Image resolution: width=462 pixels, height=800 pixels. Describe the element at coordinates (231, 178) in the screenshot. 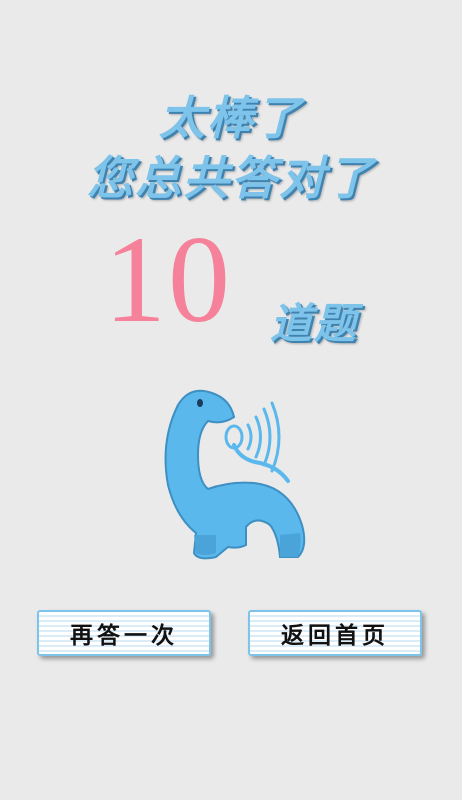

I see `score-intro-text: 您总共答对了` at that location.